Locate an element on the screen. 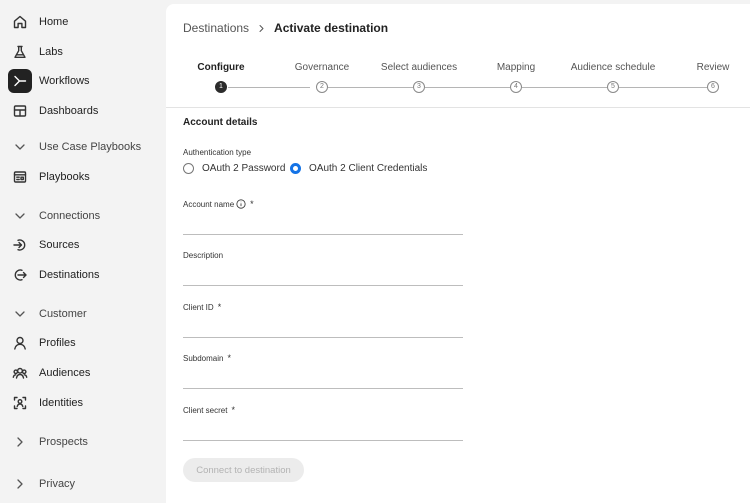 This screenshot has width=750, height=503. sidebar-item-playbooks: Playbooks is located at coordinates (49, 177).